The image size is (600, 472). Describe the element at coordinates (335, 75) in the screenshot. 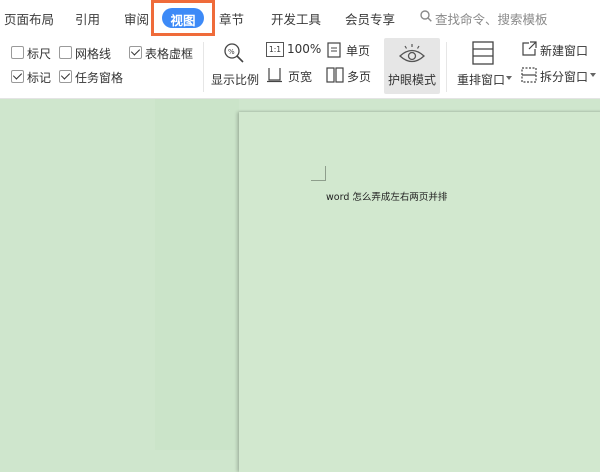

I see `multi-page-icon` at that location.